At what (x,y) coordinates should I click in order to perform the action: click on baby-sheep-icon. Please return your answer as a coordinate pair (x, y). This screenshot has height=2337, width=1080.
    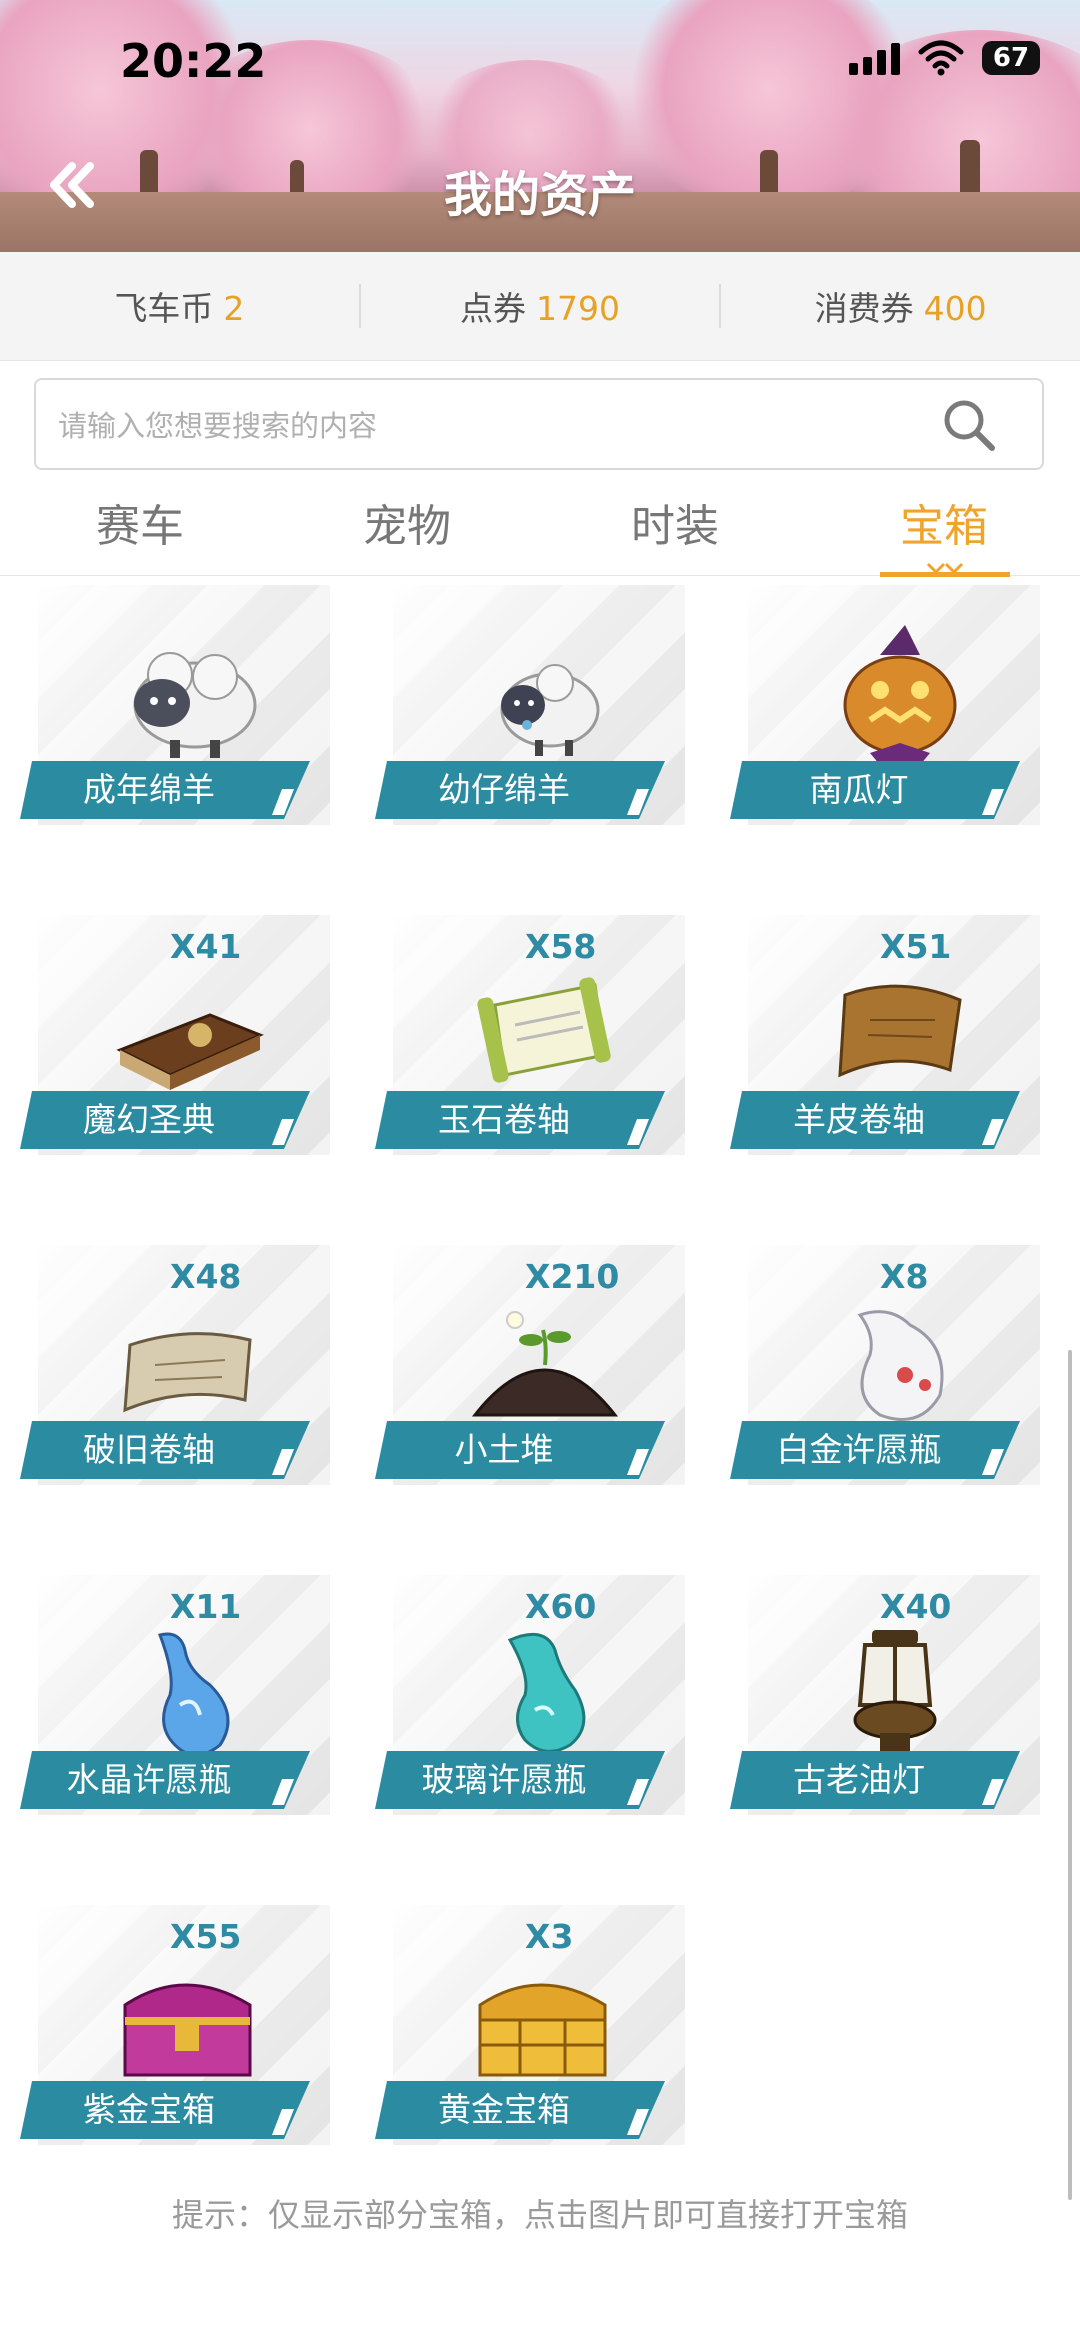
    Looking at the image, I should click on (550, 710).